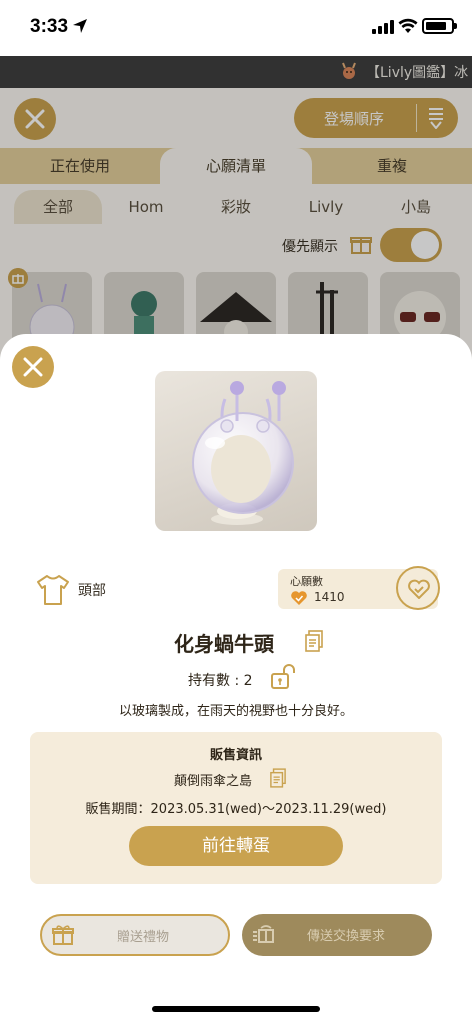  I want to click on home-indicator, so click(236, 1009).